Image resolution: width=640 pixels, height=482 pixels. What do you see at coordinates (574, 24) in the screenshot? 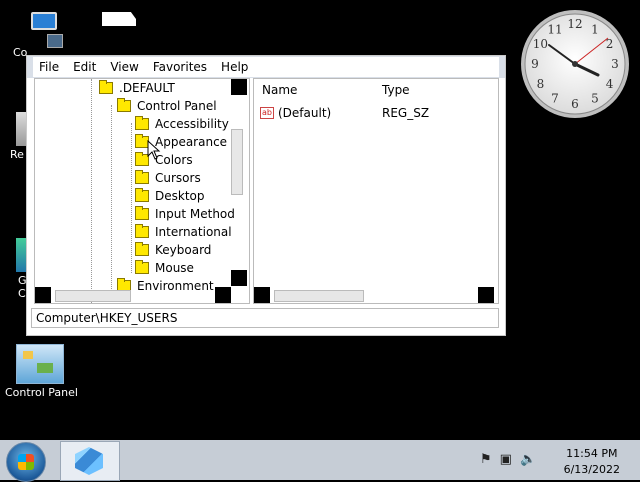
I see `clock-numeral: 12` at bounding box center [574, 24].